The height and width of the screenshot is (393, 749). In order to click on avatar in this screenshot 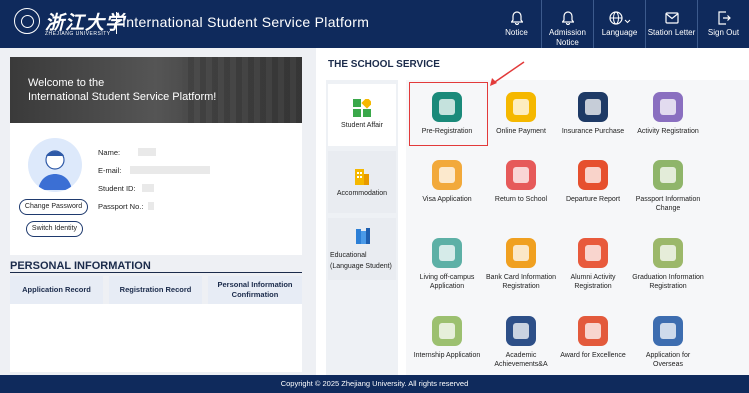, I will do `click(55, 165)`.